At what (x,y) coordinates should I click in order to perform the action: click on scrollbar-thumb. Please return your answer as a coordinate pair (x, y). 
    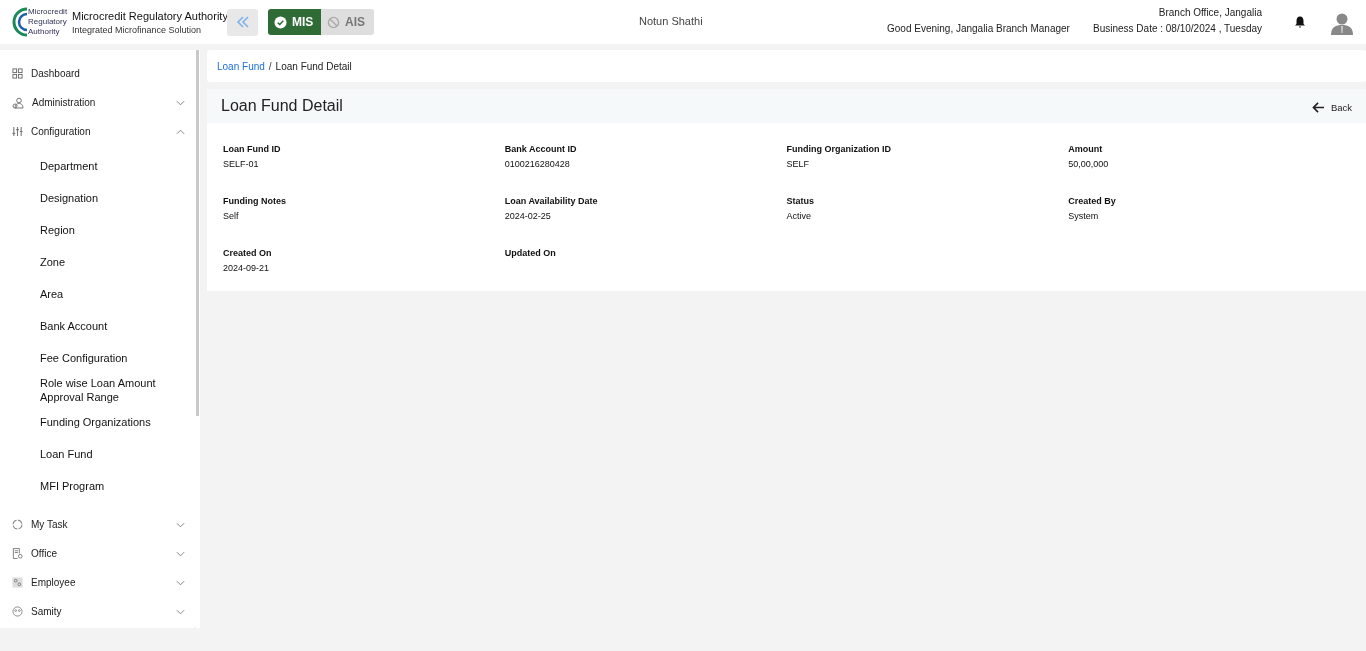
    Looking at the image, I should click on (197, 233).